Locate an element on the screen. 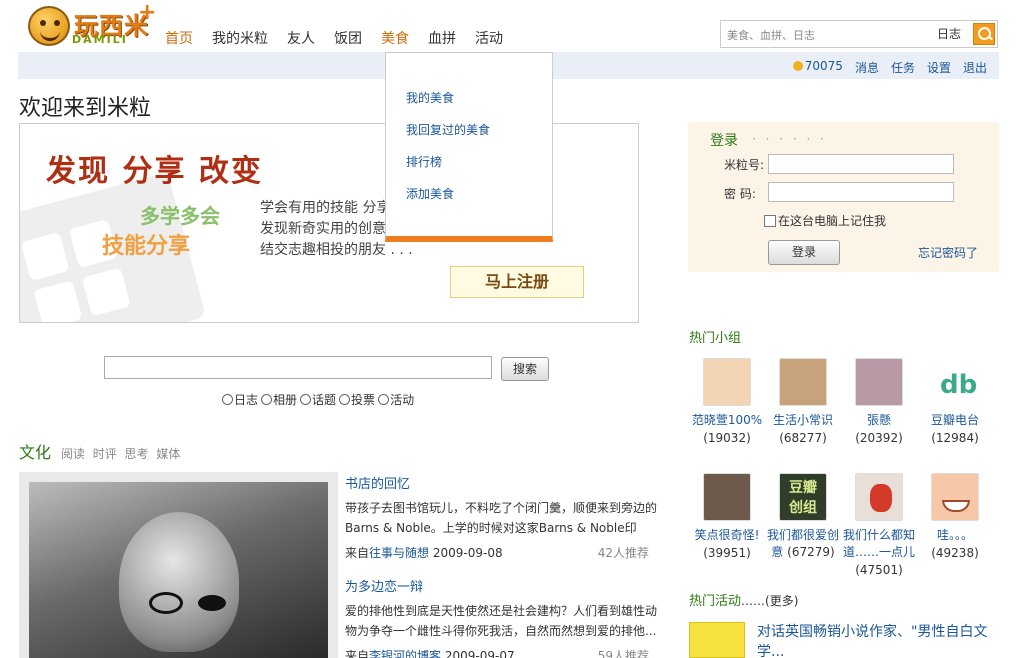 Image resolution: width=1018 pixels, height=658 pixels. remember-me-checkbox: 在这台电脑上记住我 is located at coordinates (825, 220).